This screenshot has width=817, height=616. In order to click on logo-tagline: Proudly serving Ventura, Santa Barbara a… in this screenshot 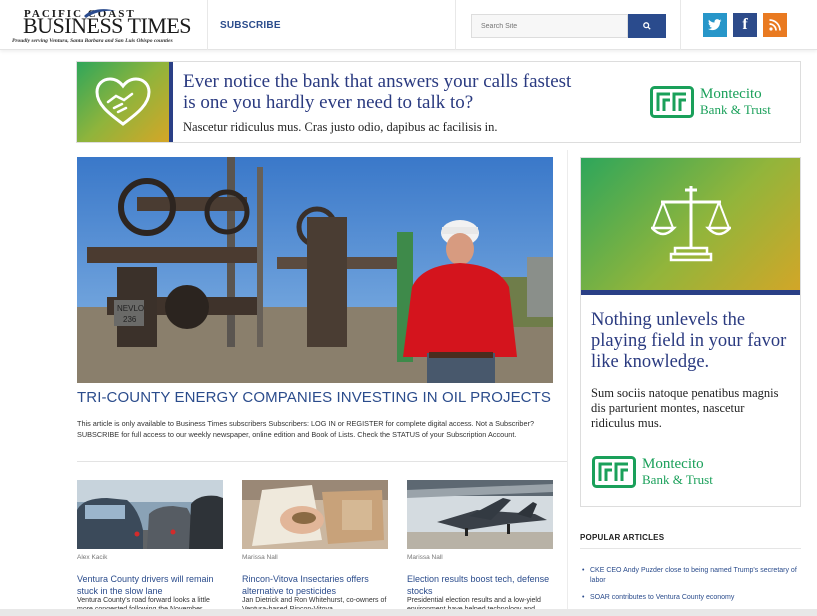, I will do `click(92, 41)`.